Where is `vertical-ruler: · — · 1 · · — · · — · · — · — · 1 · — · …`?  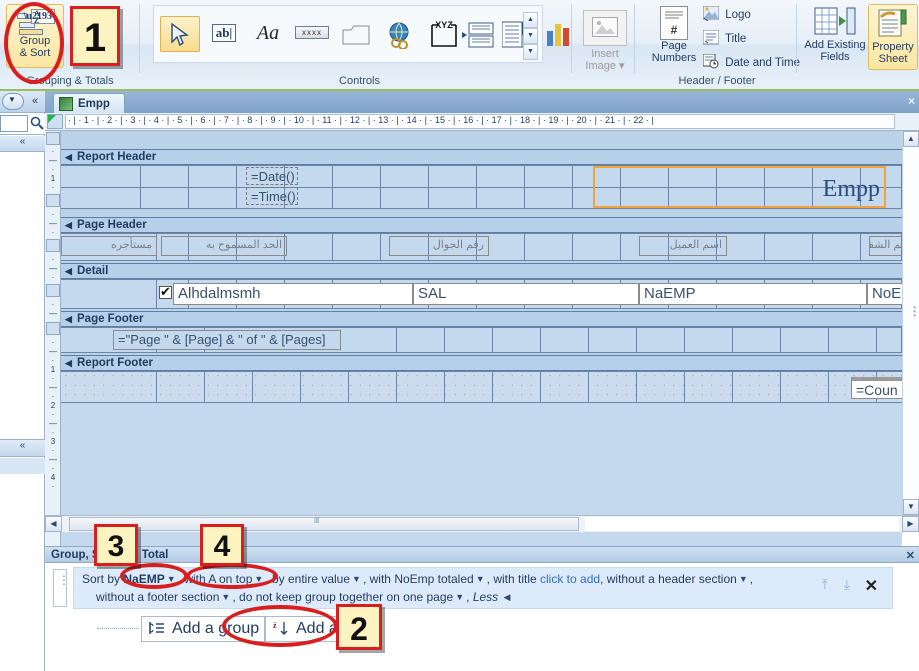 vertical-ruler: · — · 1 · · — · · — · · — · — · 1 · — · … is located at coordinates (53, 368).